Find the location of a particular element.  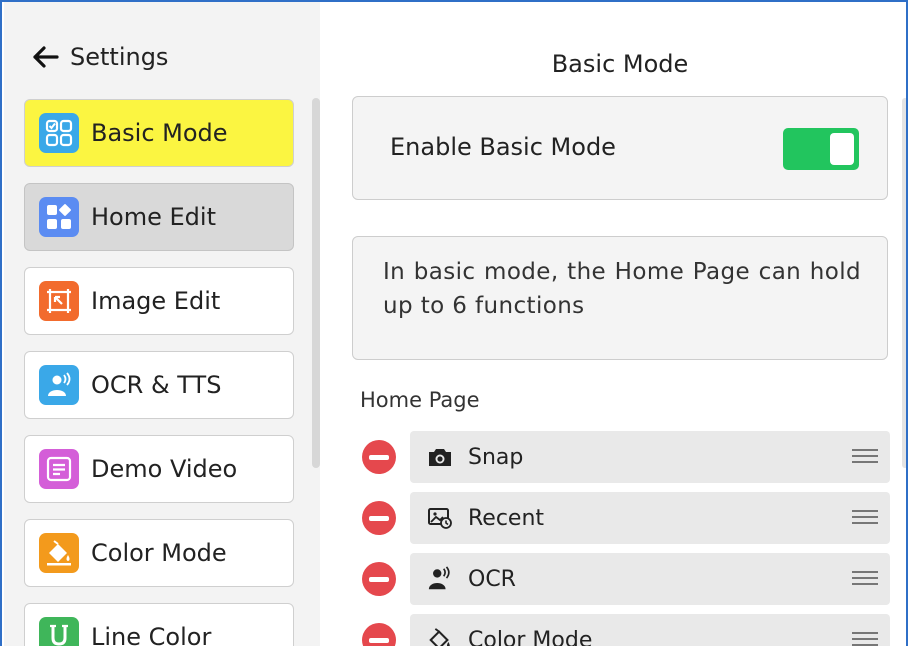

home-page-section-label: Home Page is located at coordinates (420, 400).